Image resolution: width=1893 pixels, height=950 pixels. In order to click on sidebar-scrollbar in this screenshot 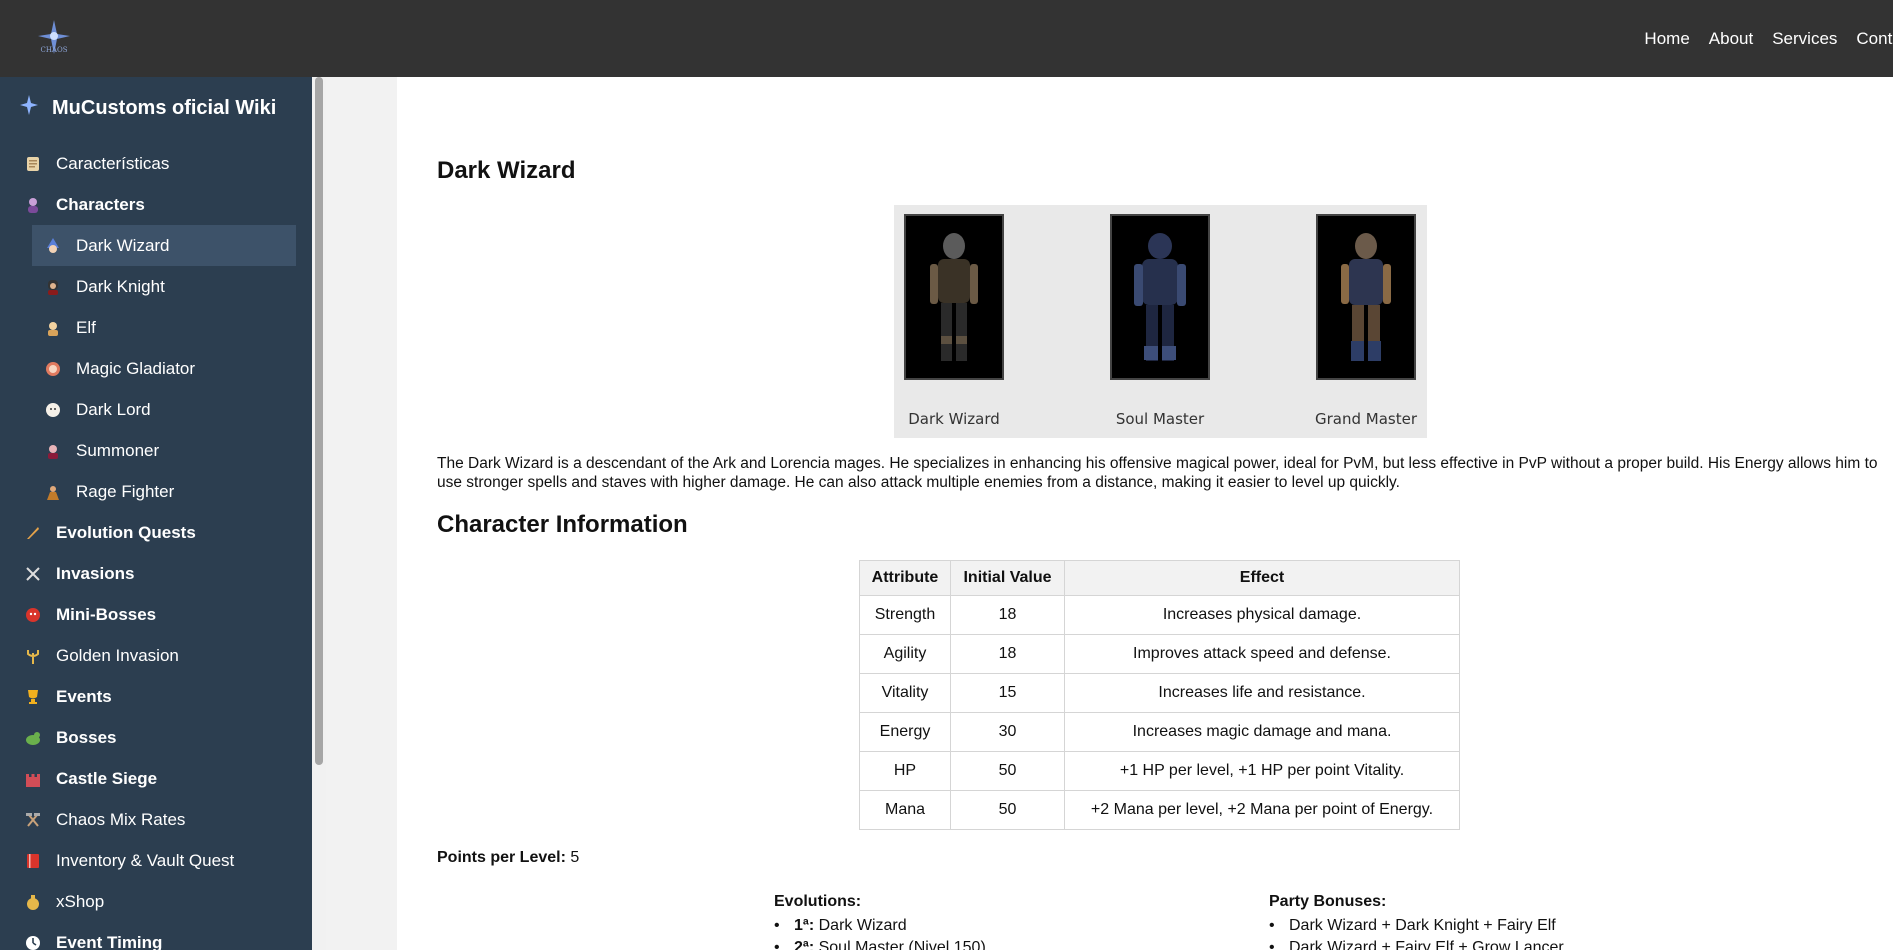, I will do `click(319, 513)`.